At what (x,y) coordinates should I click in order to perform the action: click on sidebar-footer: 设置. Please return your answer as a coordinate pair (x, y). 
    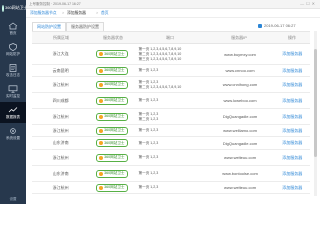
    Looking at the image, I should click on (13, 199).